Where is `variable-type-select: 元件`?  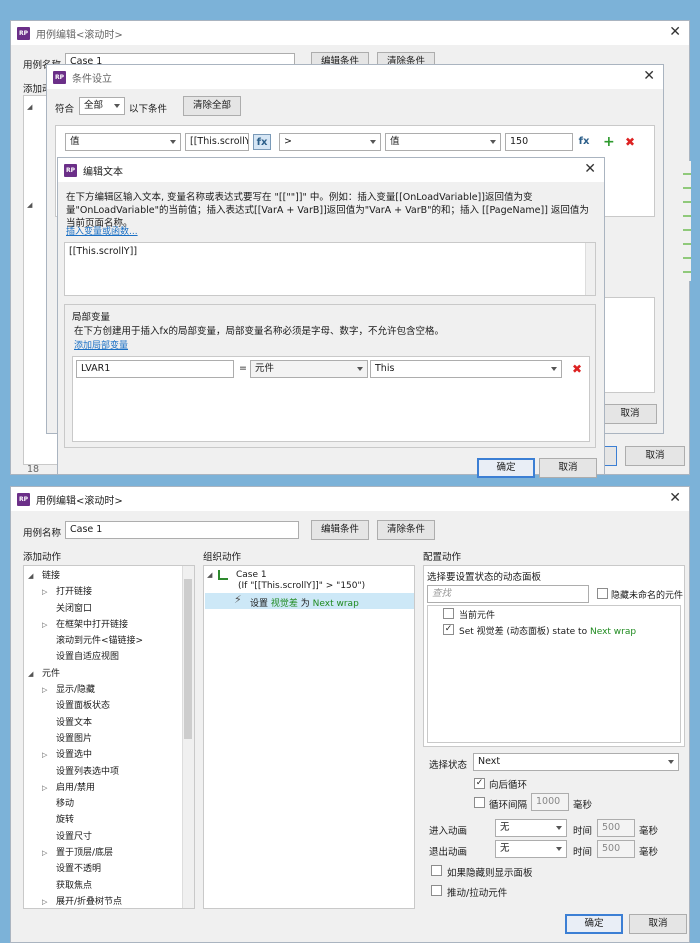
variable-type-select: 元件 is located at coordinates (309, 369).